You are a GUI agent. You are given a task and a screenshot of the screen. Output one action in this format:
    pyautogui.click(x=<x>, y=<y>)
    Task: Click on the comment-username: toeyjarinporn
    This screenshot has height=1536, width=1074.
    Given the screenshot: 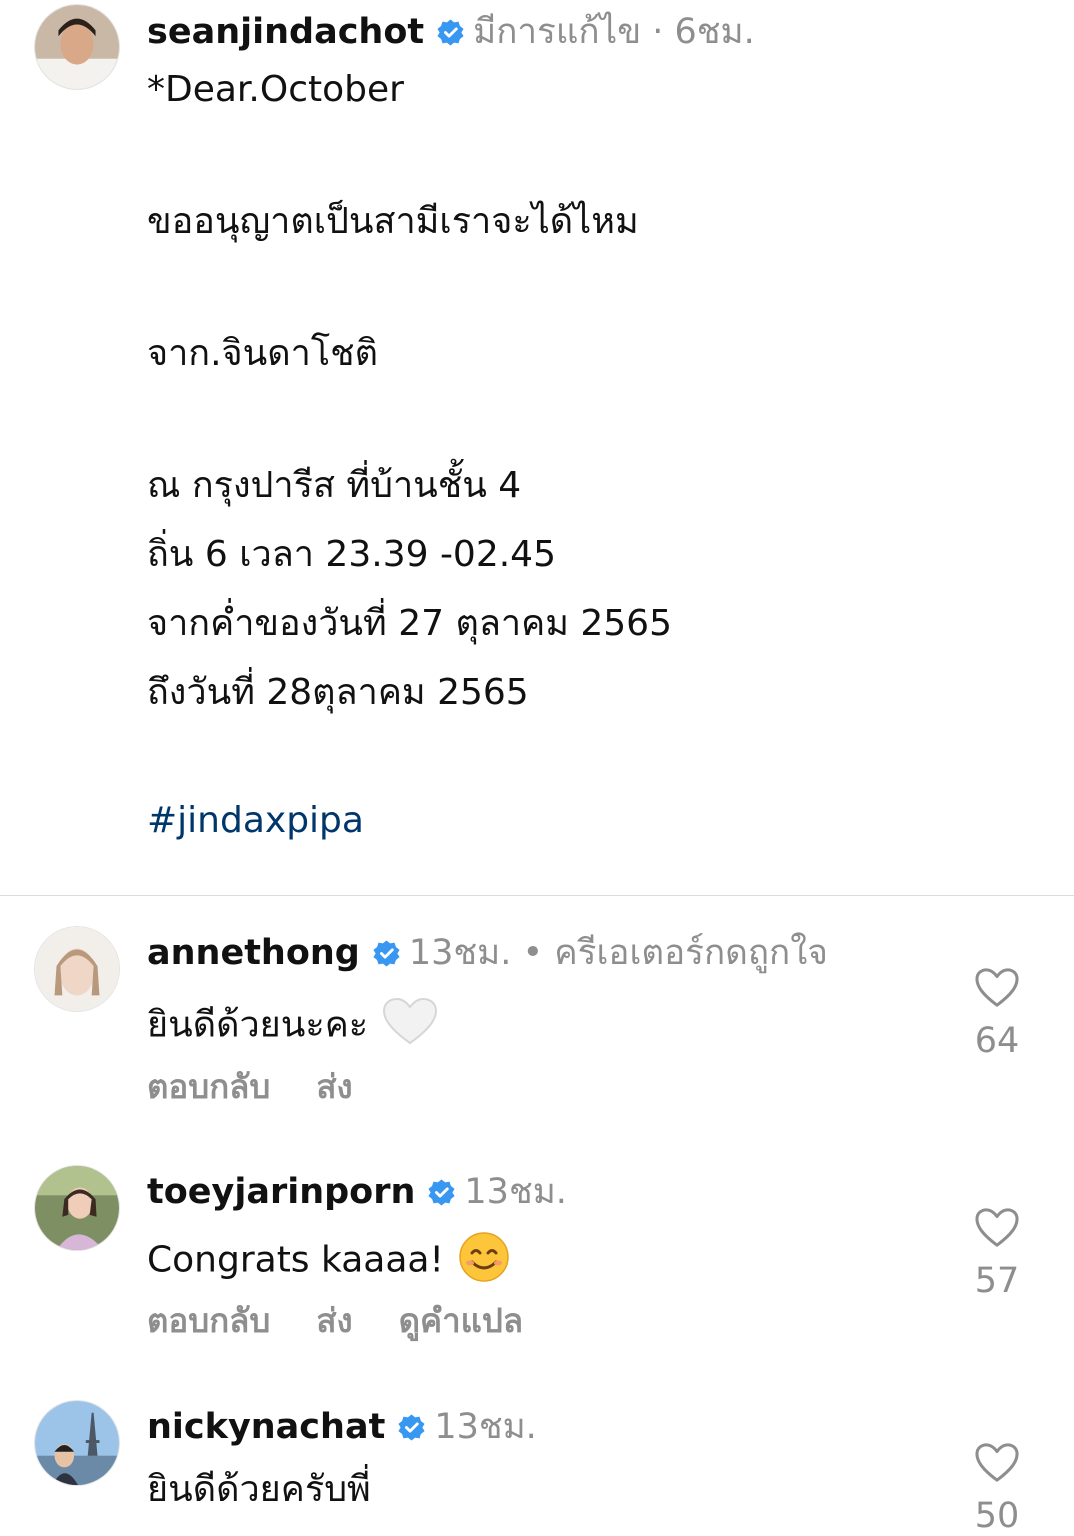 What is the action you would take?
    pyautogui.click(x=281, y=1192)
    